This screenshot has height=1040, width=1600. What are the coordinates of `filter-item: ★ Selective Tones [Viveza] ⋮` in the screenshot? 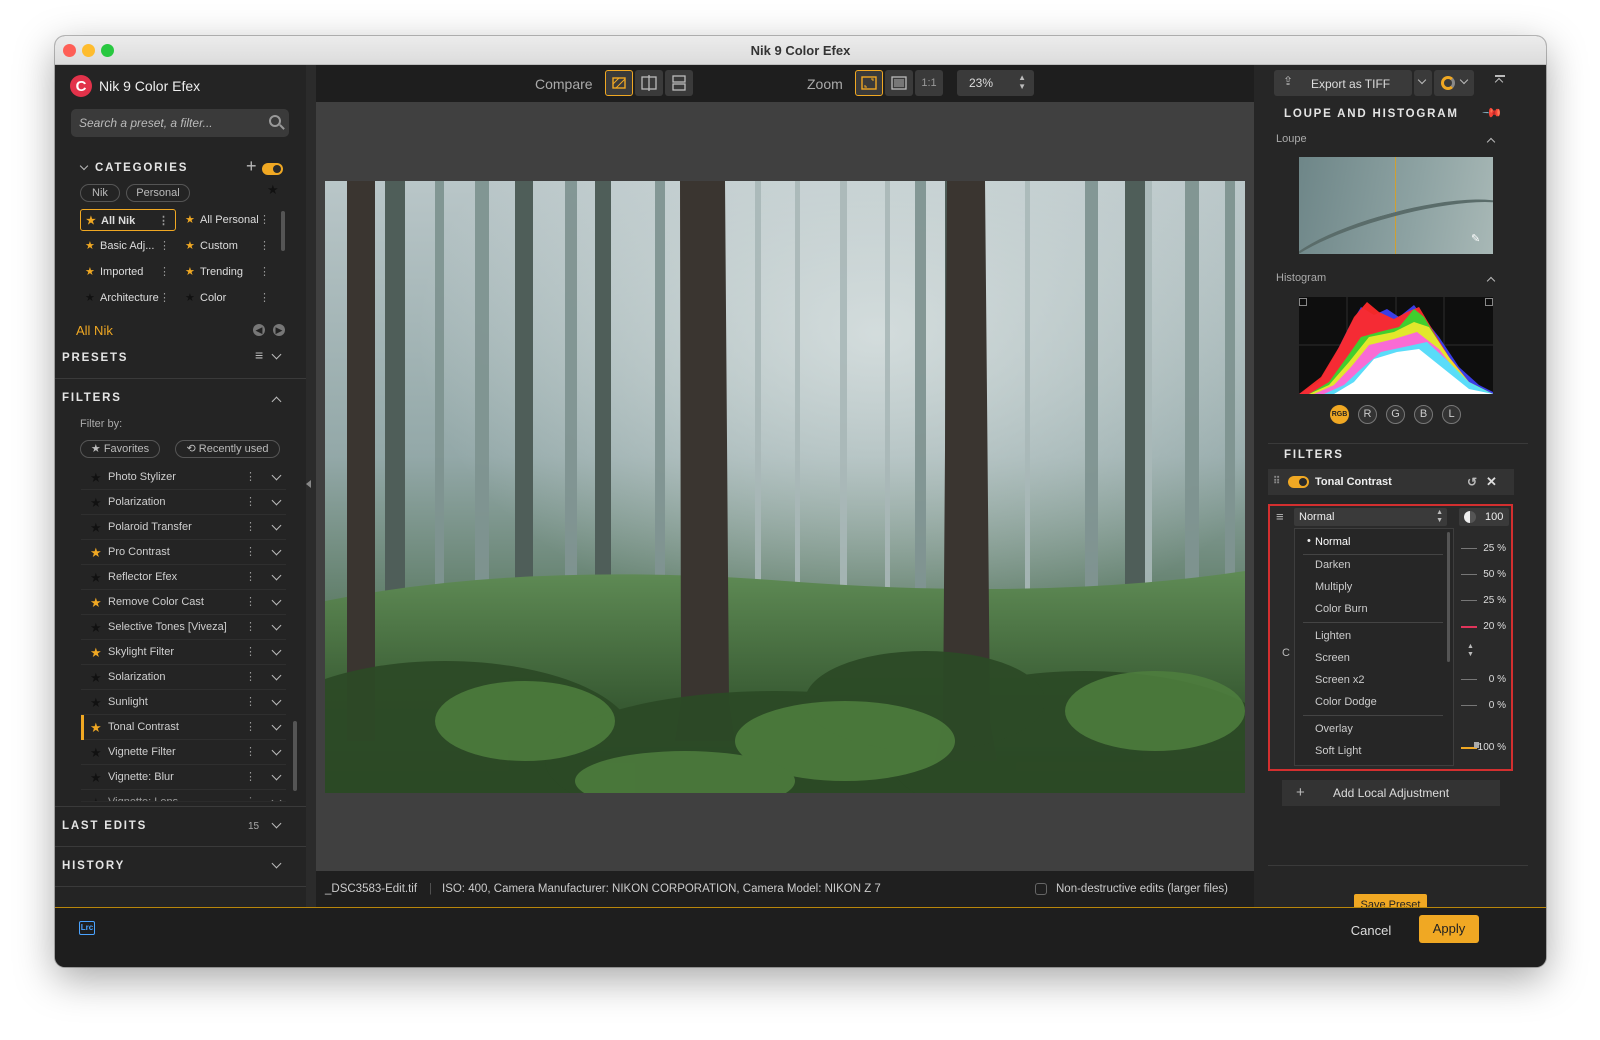 It's located at (183, 627).